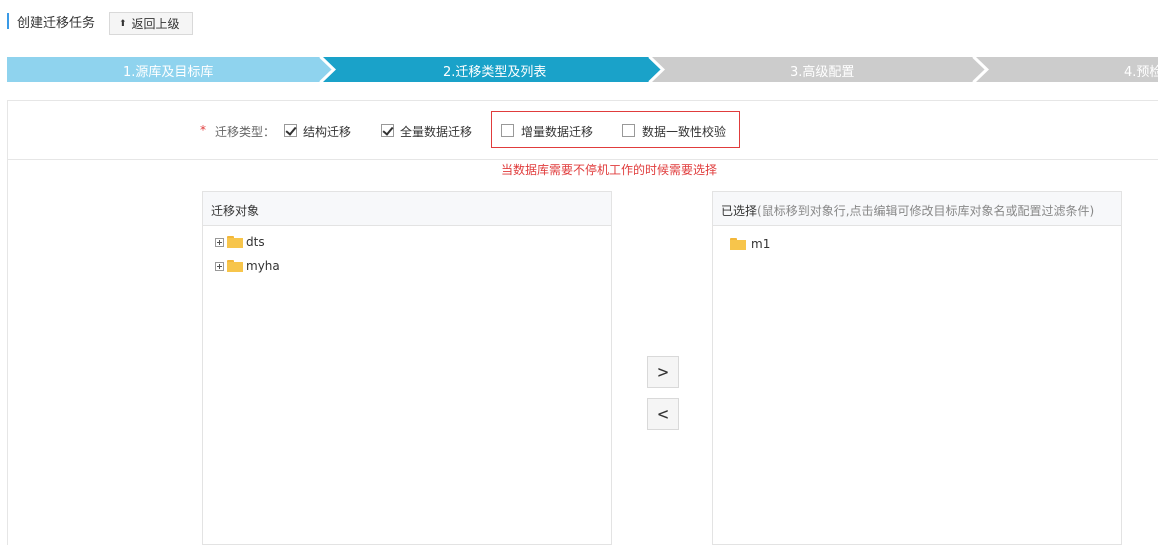 This screenshot has height=545, width=1158. Describe the element at coordinates (327, 132) in the screenshot. I see `checkbox-structure-migration-label: 结构迁移` at that location.